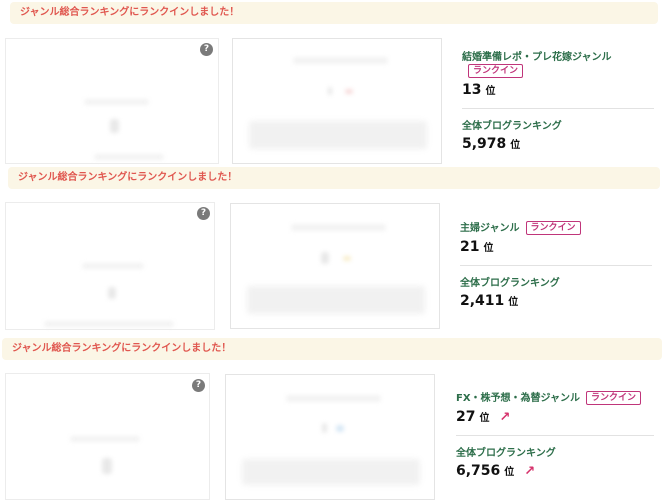  What do you see at coordinates (555, 471) in the screenshot?
I see `overall-rank: 6,756 位 ↗` at bounding box center [555, 471].